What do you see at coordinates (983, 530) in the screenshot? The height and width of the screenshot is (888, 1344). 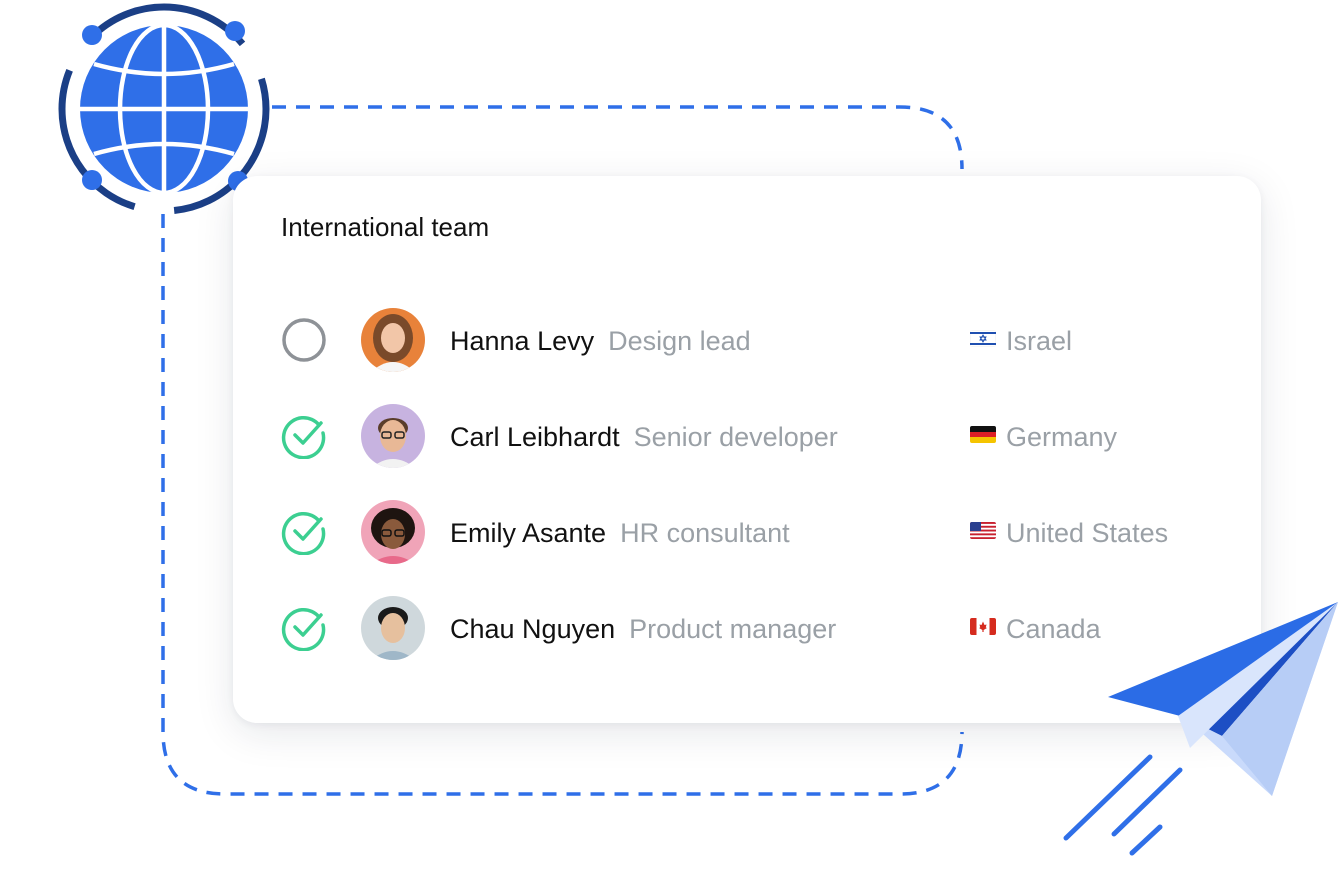 I see `us-flag-icon` at bounding box center [983, 530].